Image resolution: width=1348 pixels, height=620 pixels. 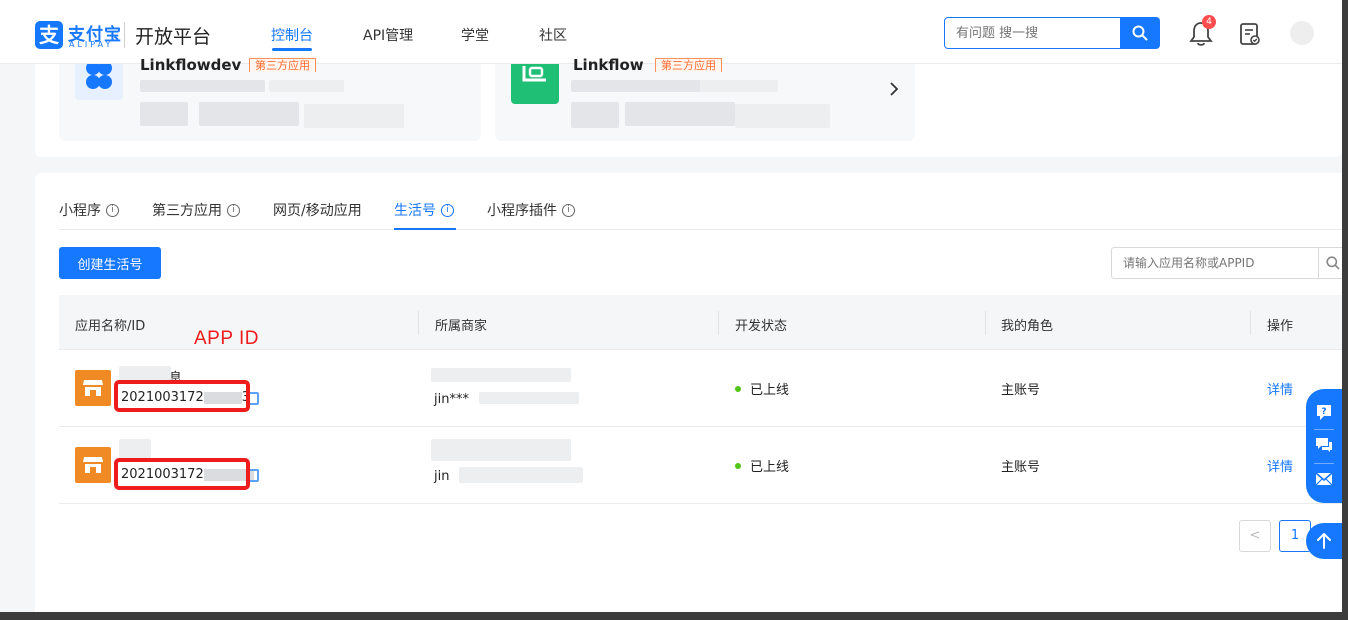 What do you see at coordinates (187, 211) in the screenshot?
I see `tab-label: 第三方应用` at bounding box center [187, 211].